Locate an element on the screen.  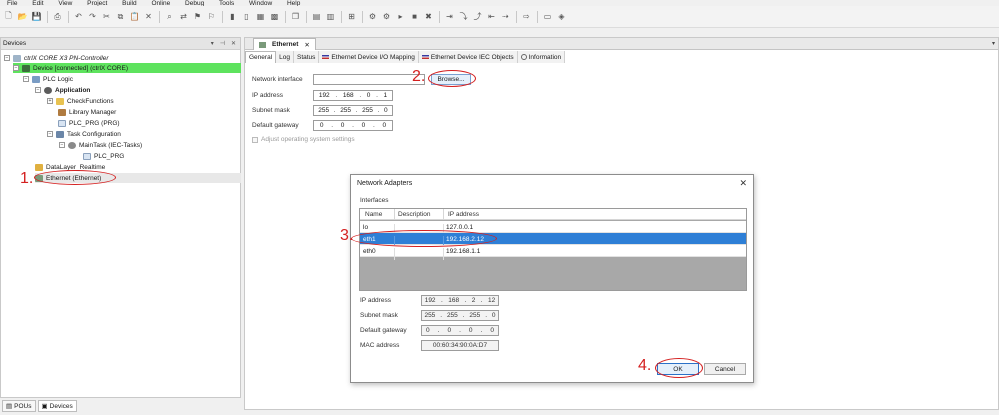
layout-icon: ▤ is located at coordinates (316, 16).